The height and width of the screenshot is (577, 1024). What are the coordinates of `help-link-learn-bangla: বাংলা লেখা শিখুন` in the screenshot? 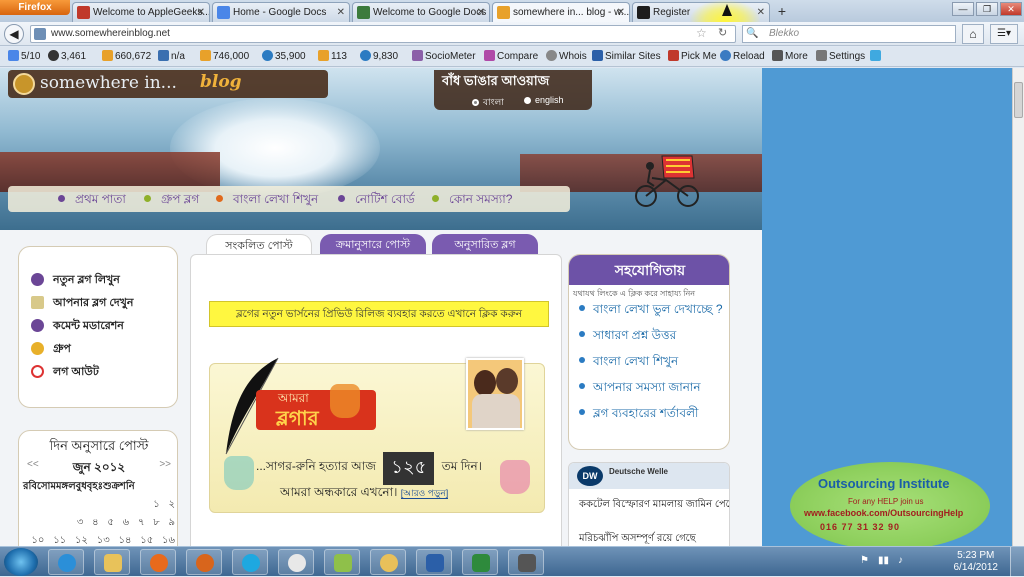 It's located at (628, 363).